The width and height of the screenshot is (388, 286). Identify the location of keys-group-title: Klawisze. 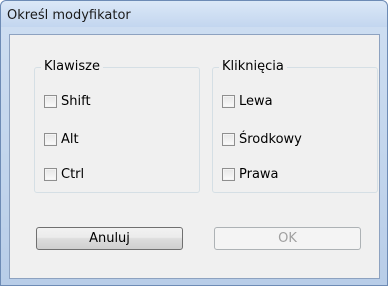
(72, 67).